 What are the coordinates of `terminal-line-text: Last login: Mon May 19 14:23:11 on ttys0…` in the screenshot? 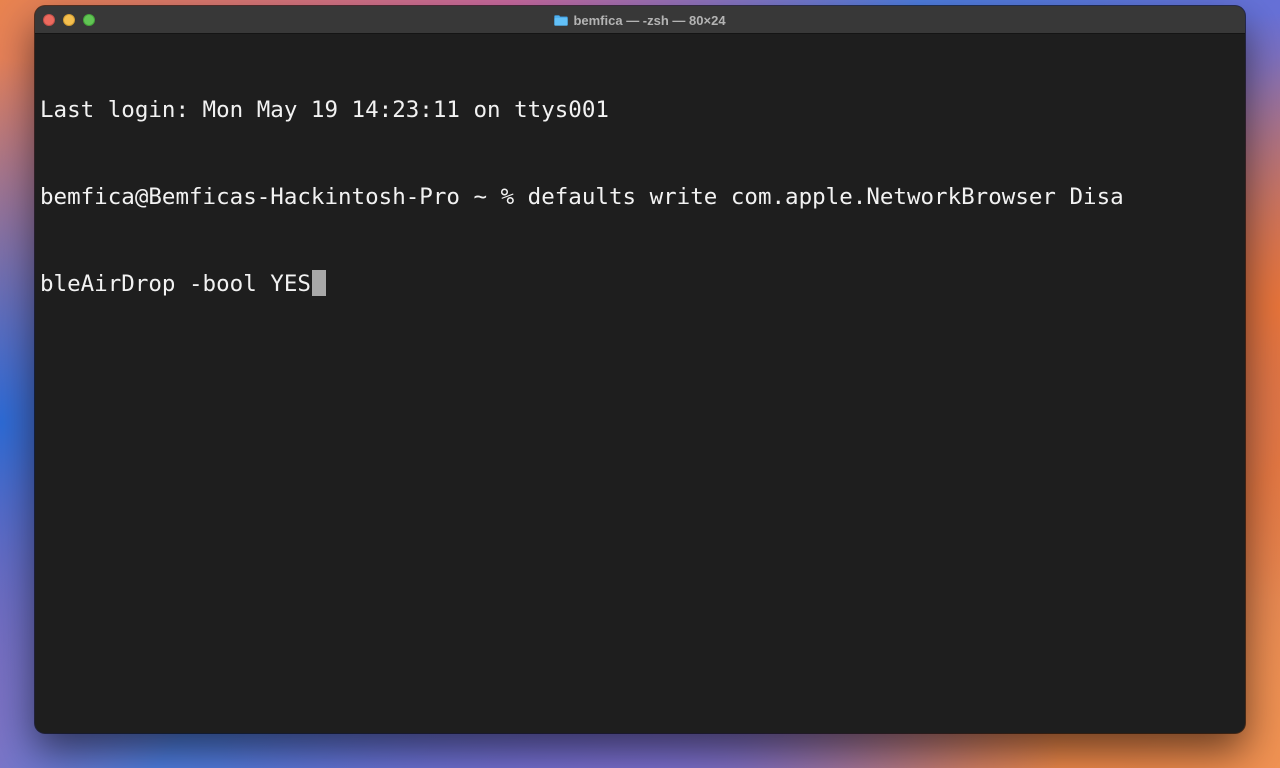 It's located at (324, 110).